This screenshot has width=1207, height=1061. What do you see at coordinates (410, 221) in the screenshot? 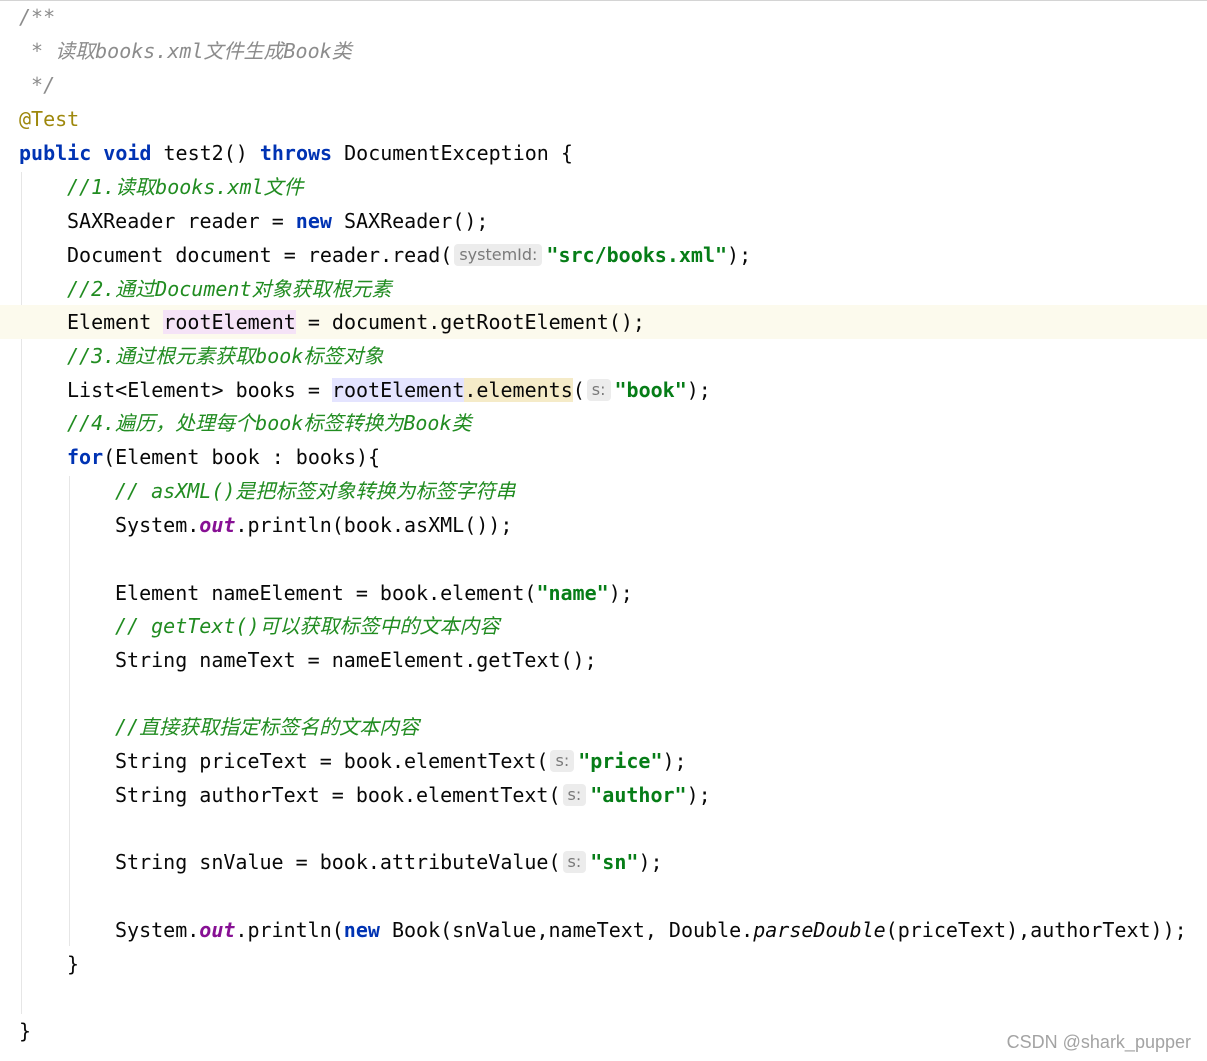
I see `code-text: SAXReader();` at bounding box center [410, 221].